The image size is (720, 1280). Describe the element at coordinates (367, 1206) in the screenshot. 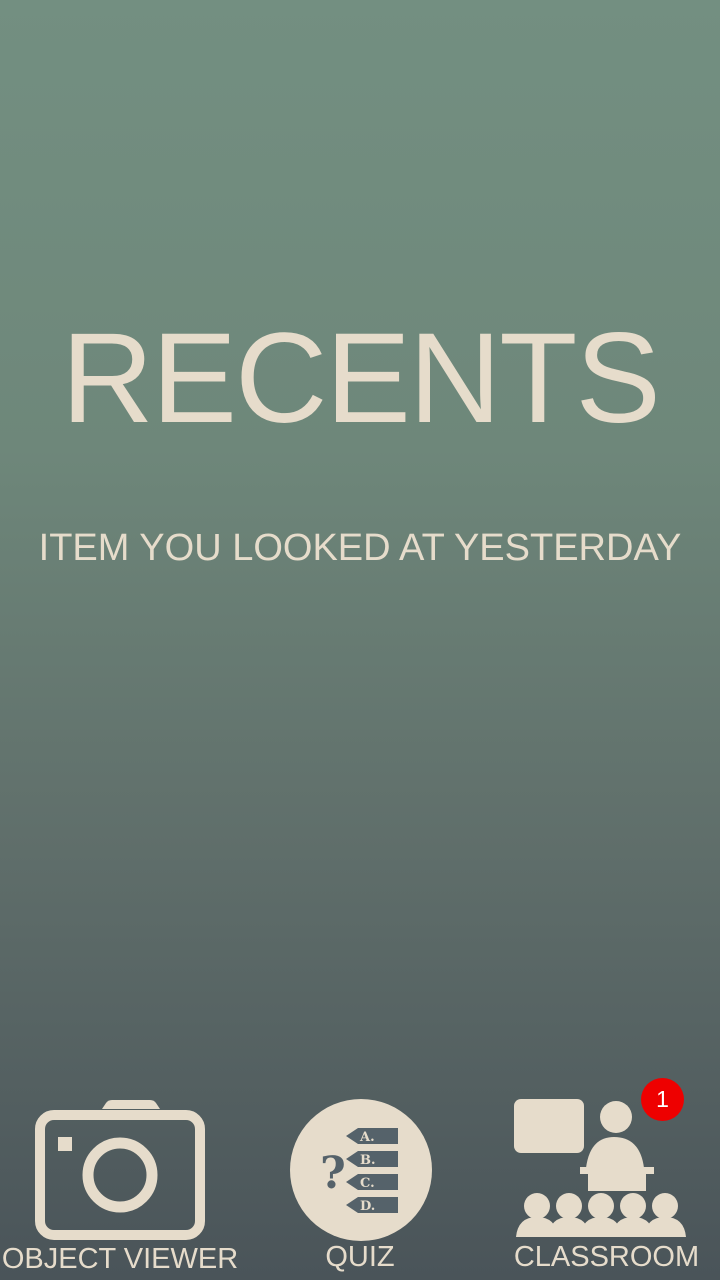

I see `svg-text: D.` at that location.